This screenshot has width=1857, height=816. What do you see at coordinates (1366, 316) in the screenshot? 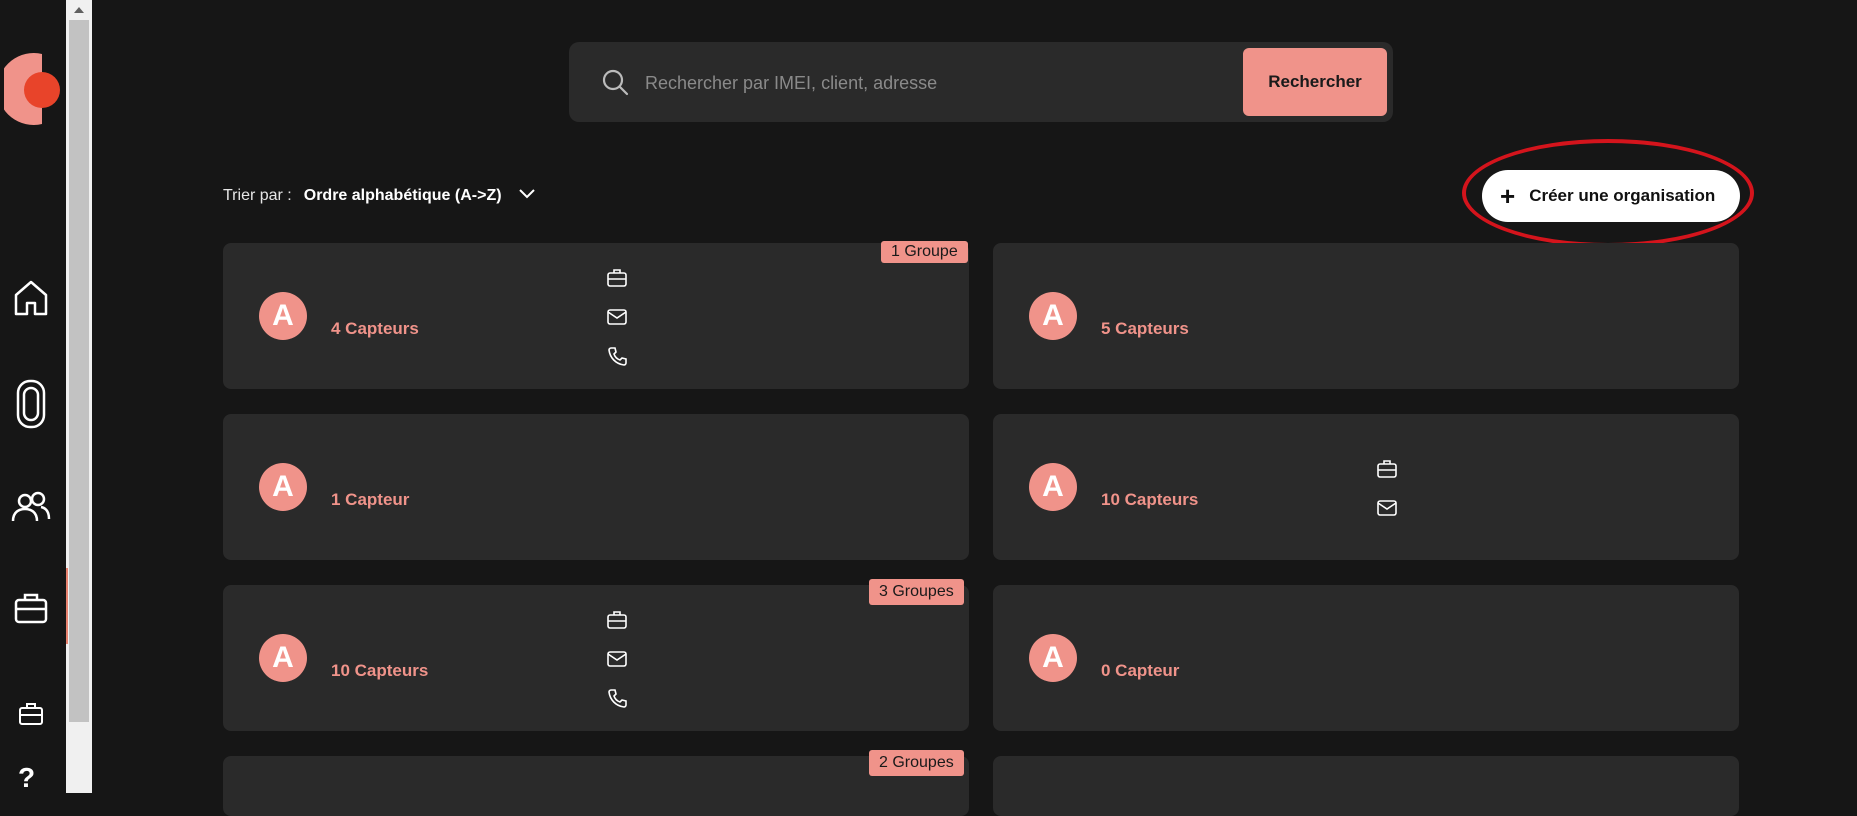
I see `organization-card: A 5 Capteurs` at bounding box center [1366, 316].